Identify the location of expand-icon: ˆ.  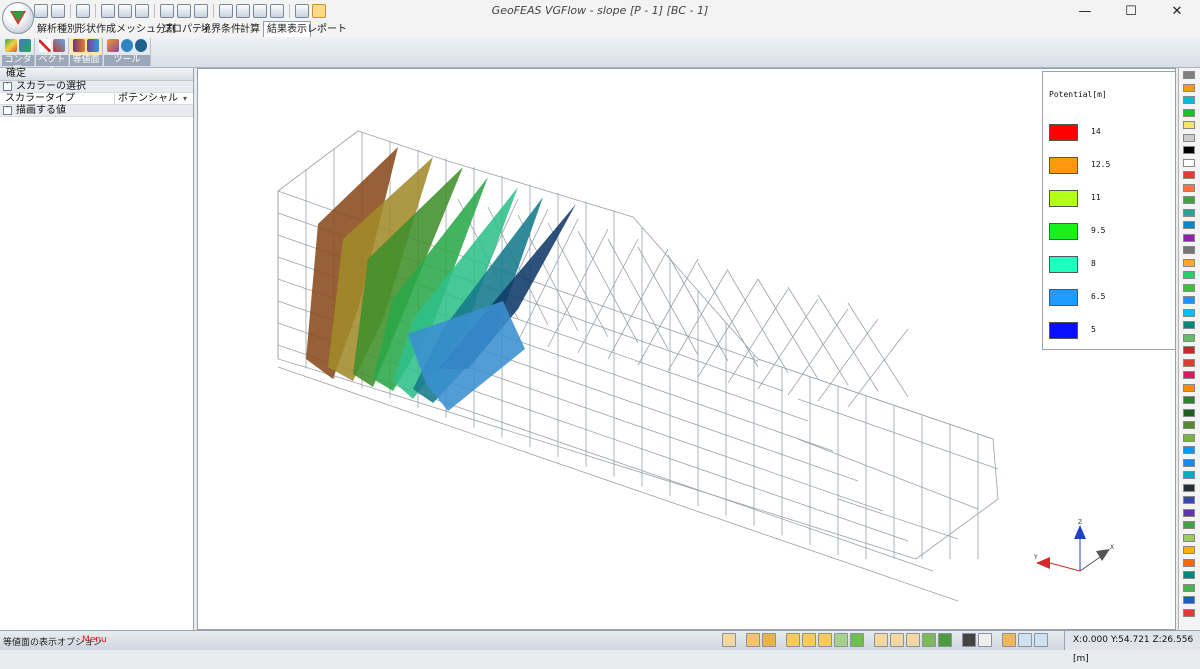
(7, 110).